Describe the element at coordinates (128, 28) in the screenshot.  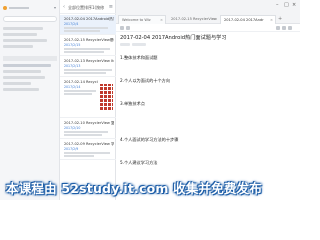
I see `share-icon` at that location.